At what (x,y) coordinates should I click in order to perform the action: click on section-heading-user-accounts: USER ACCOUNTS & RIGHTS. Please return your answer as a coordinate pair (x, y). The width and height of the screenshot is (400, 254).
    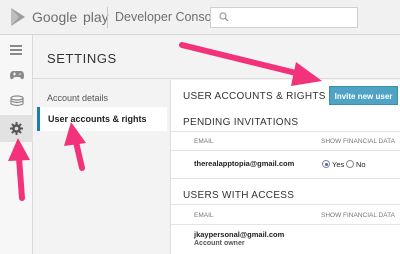
    Looking at the image, I should click on (254, 96).